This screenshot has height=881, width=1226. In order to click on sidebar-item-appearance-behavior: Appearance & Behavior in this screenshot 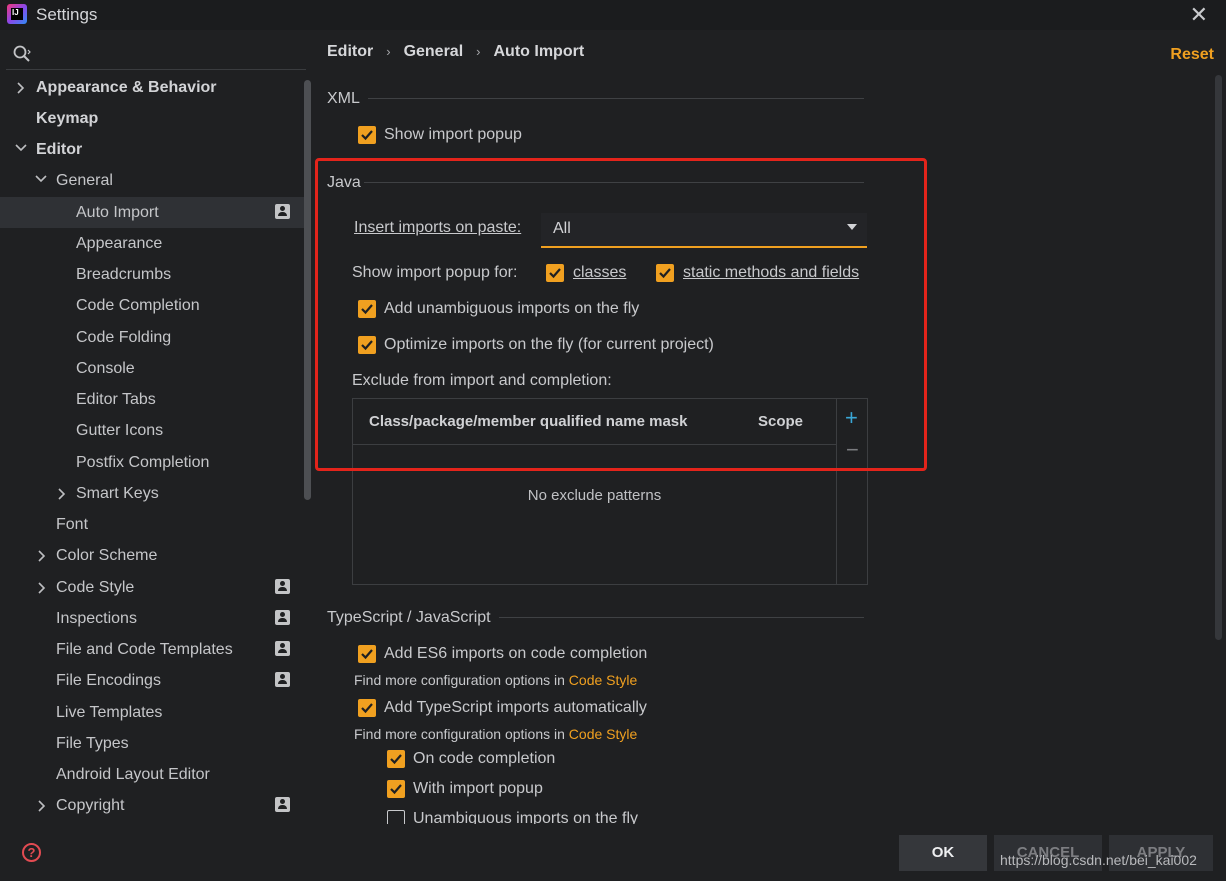, I will do `click(152, 87)`.